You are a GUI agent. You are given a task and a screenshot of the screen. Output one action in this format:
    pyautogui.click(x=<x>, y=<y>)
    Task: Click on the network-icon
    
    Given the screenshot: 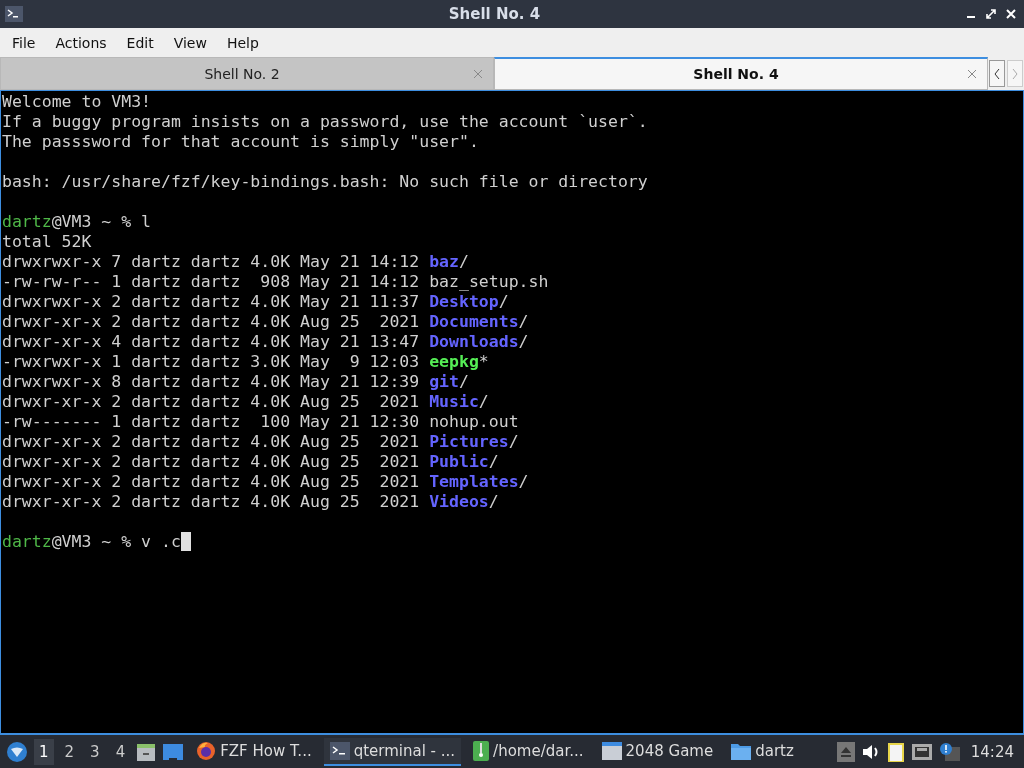 What is the action you would take?
    pyautogui.click(x=921, y=751)
    